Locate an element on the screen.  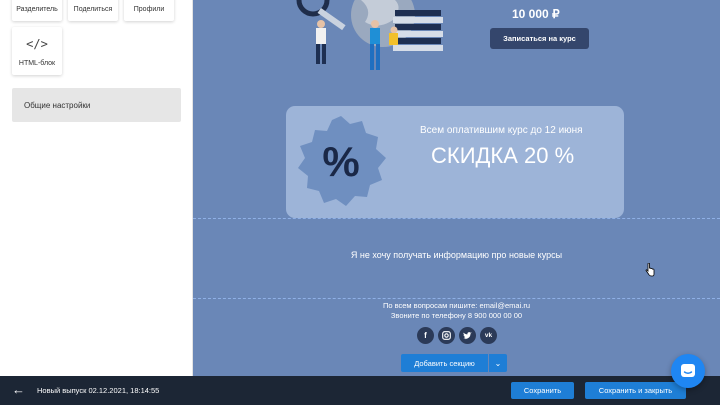
general-settings-item: Общие настройки is located at coordinates (96, 105).